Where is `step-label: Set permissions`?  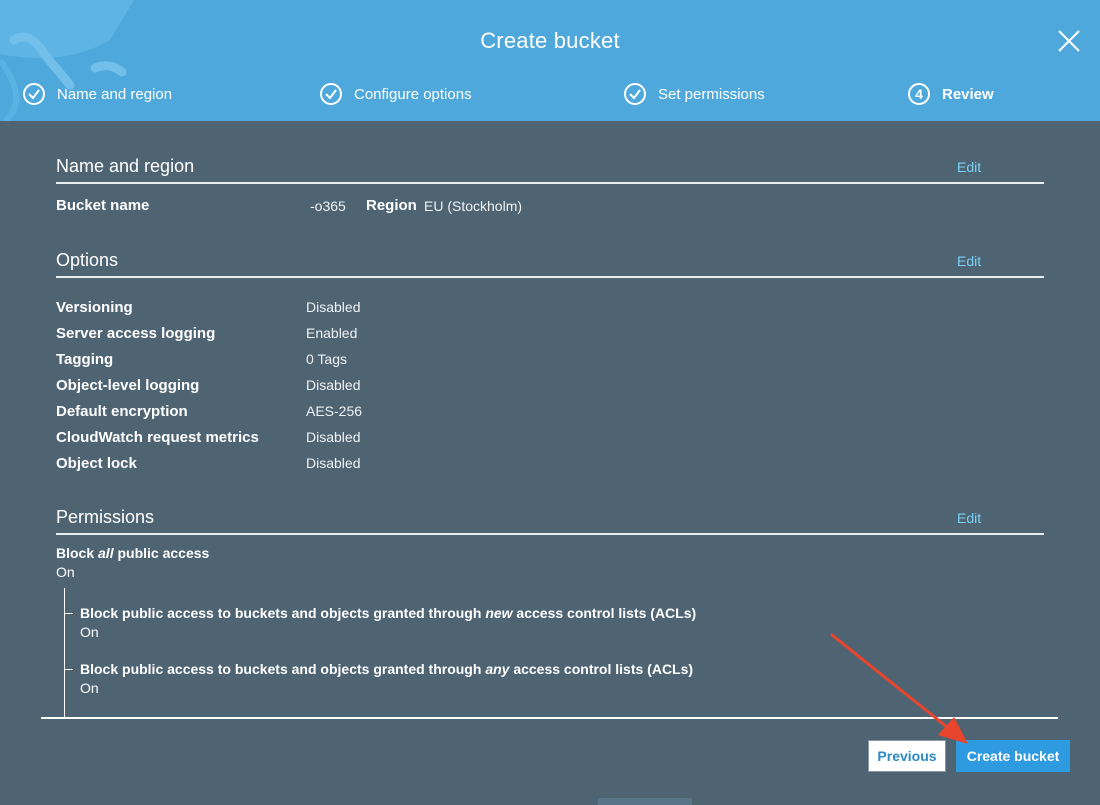
step-label: Set permissions is located at coordinates (711, 94).